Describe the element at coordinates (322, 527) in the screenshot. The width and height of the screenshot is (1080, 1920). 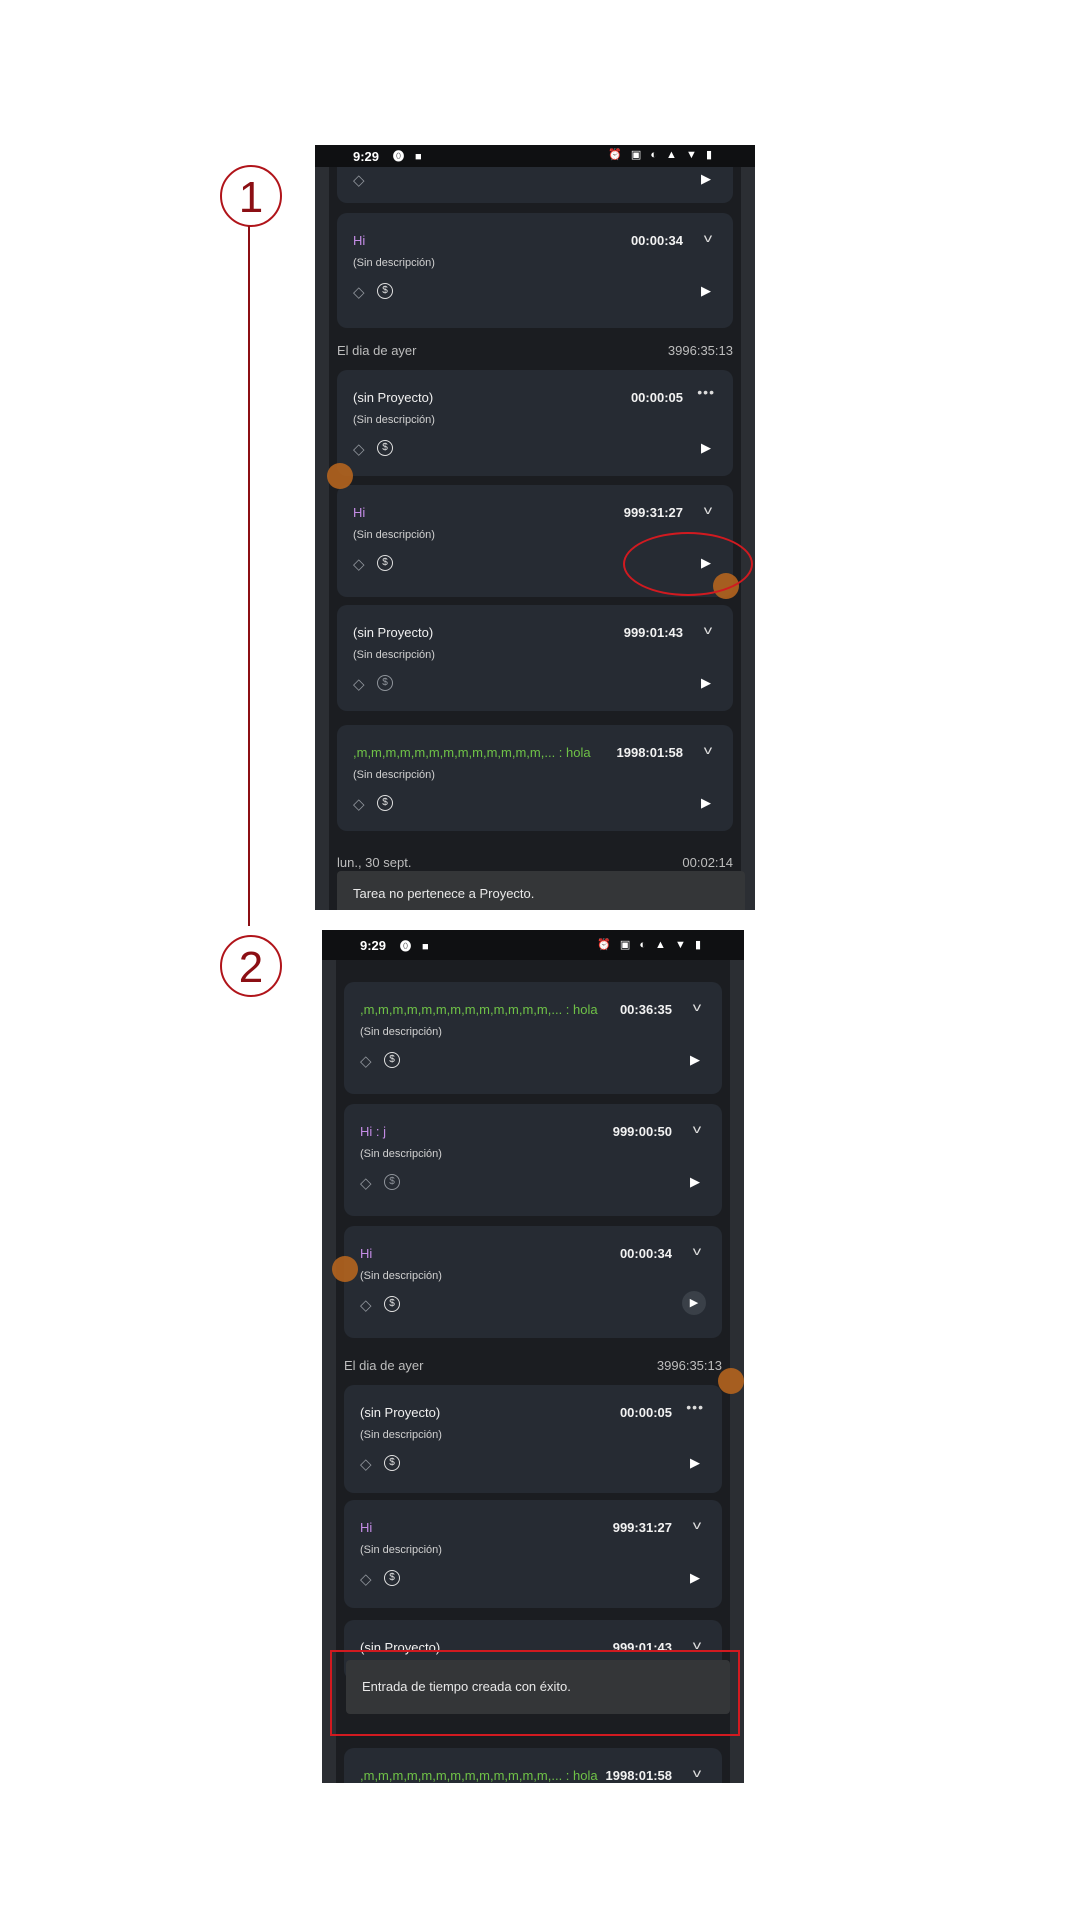
I see `left-edge-panel` at that location.